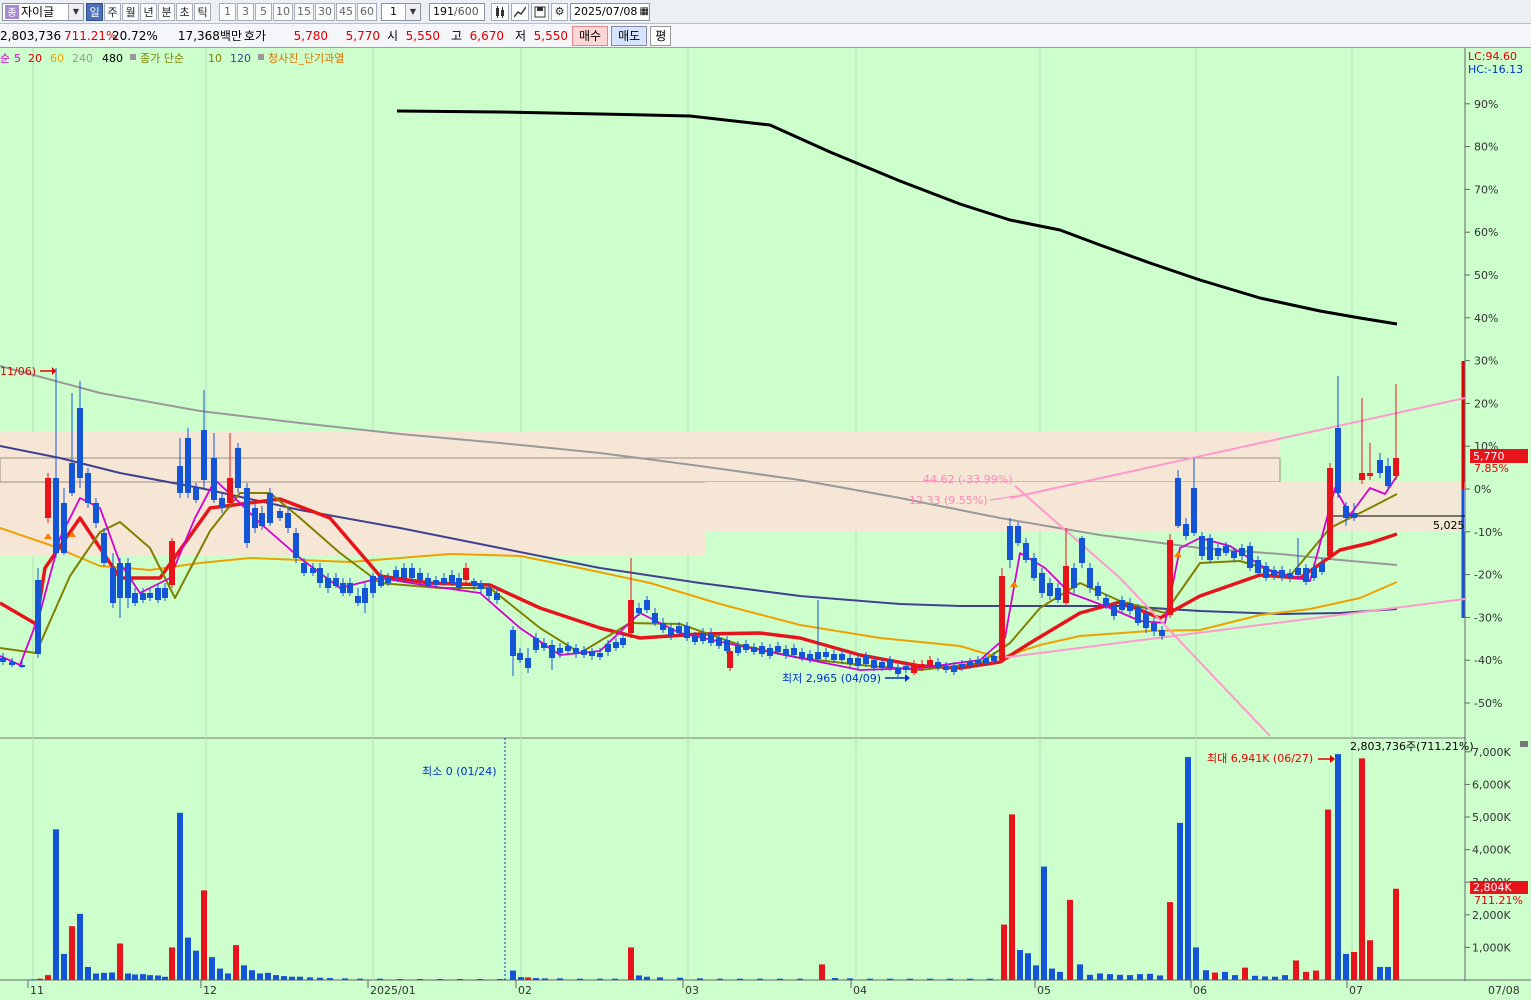  I want to click on date-input: 2025/07/08 ▦, so click(610, 11).